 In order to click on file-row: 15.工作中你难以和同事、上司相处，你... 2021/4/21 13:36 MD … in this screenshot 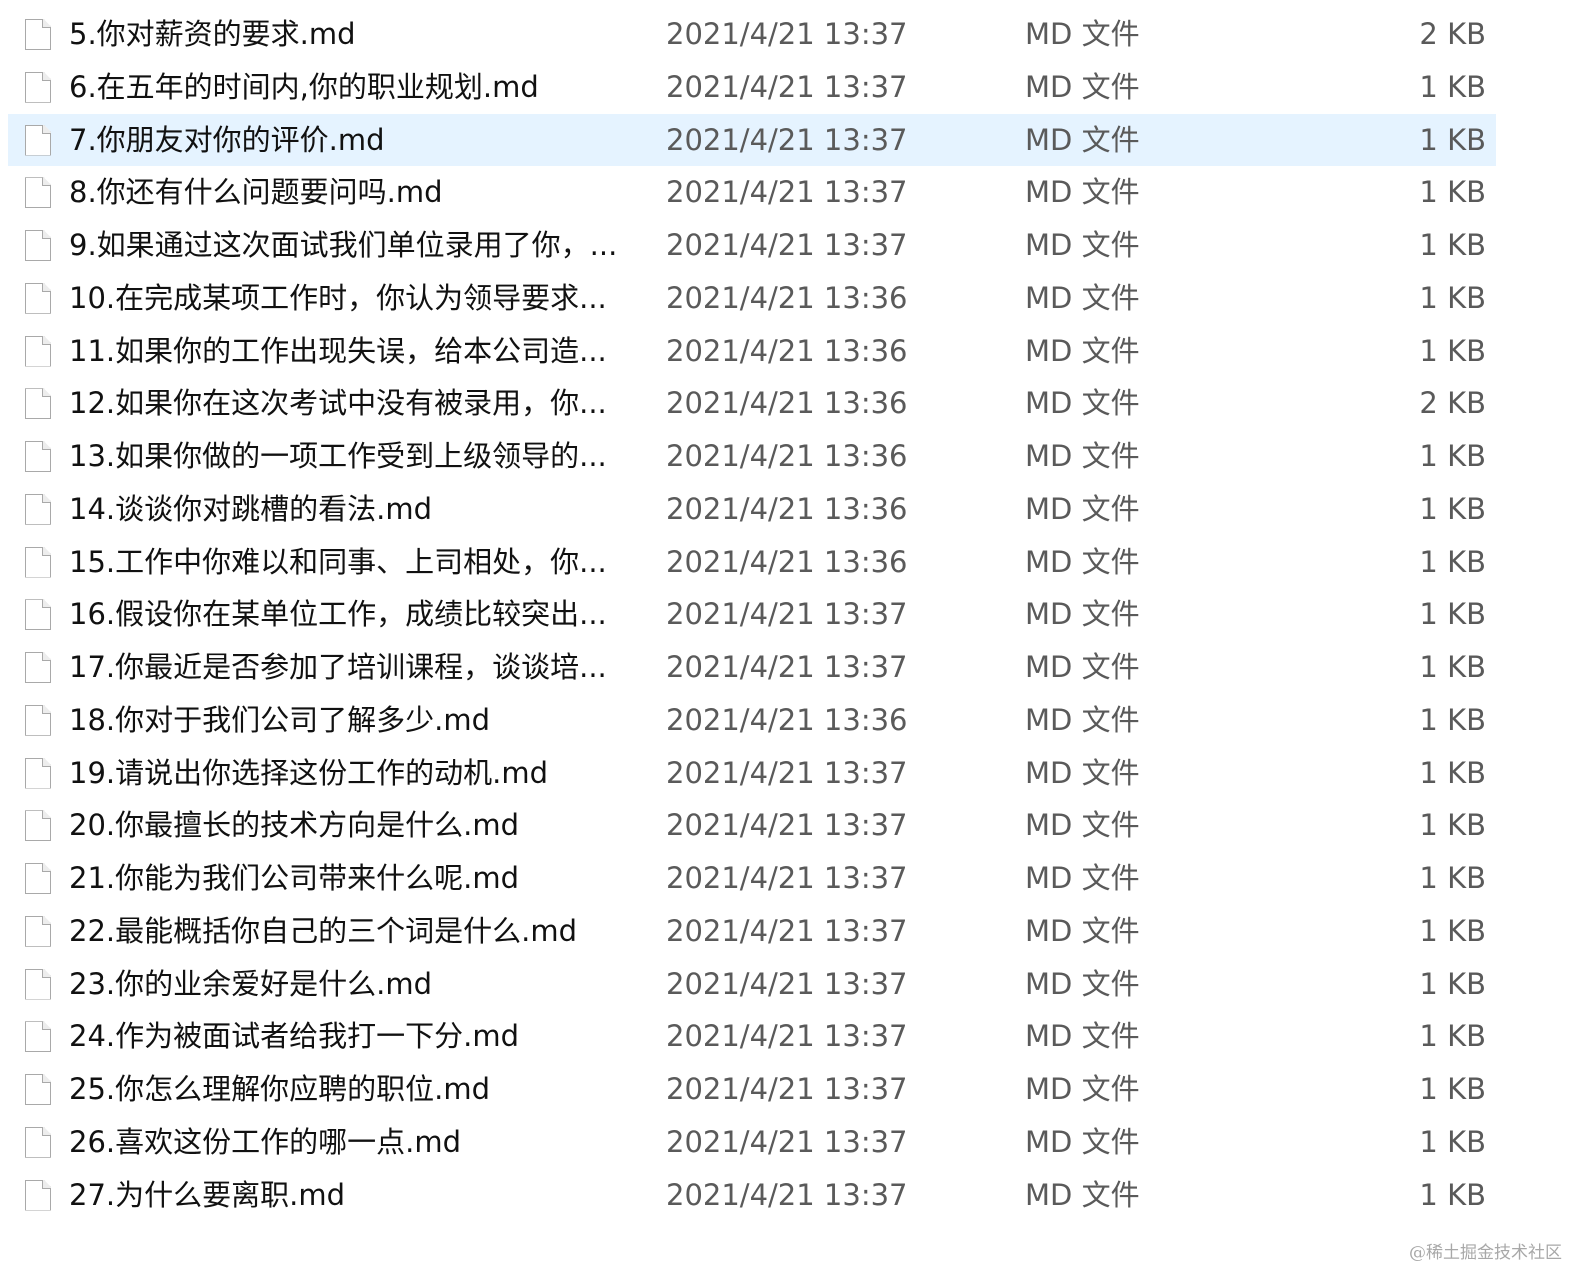, I will do `click(752, 562)`.